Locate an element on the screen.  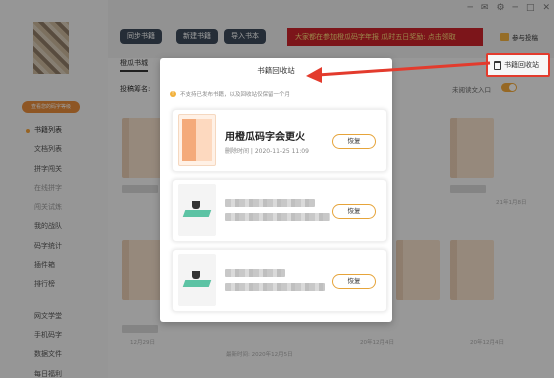
dialog-title: 书籍回收站 is located at coordinates (276, 70).